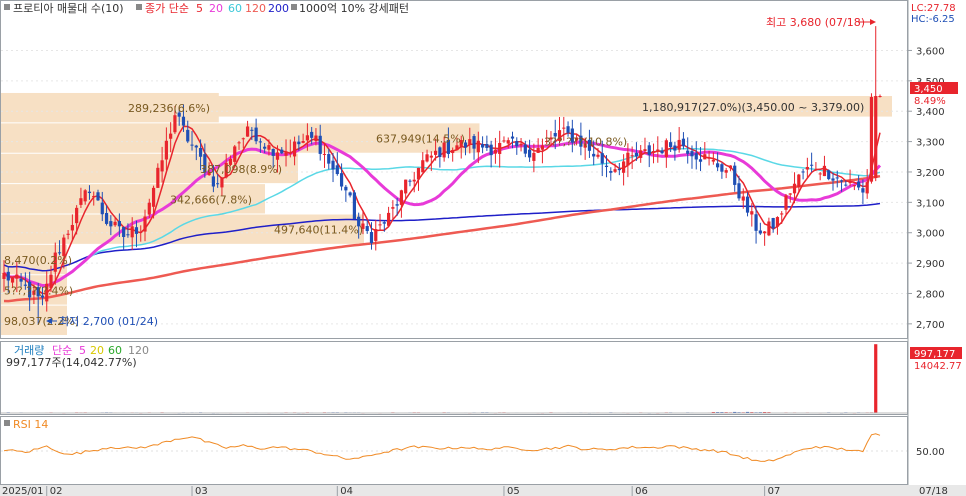 The height and width of the screenshot is (496, 966). I want to click on x-tick-label: 06, so click(641, 491).